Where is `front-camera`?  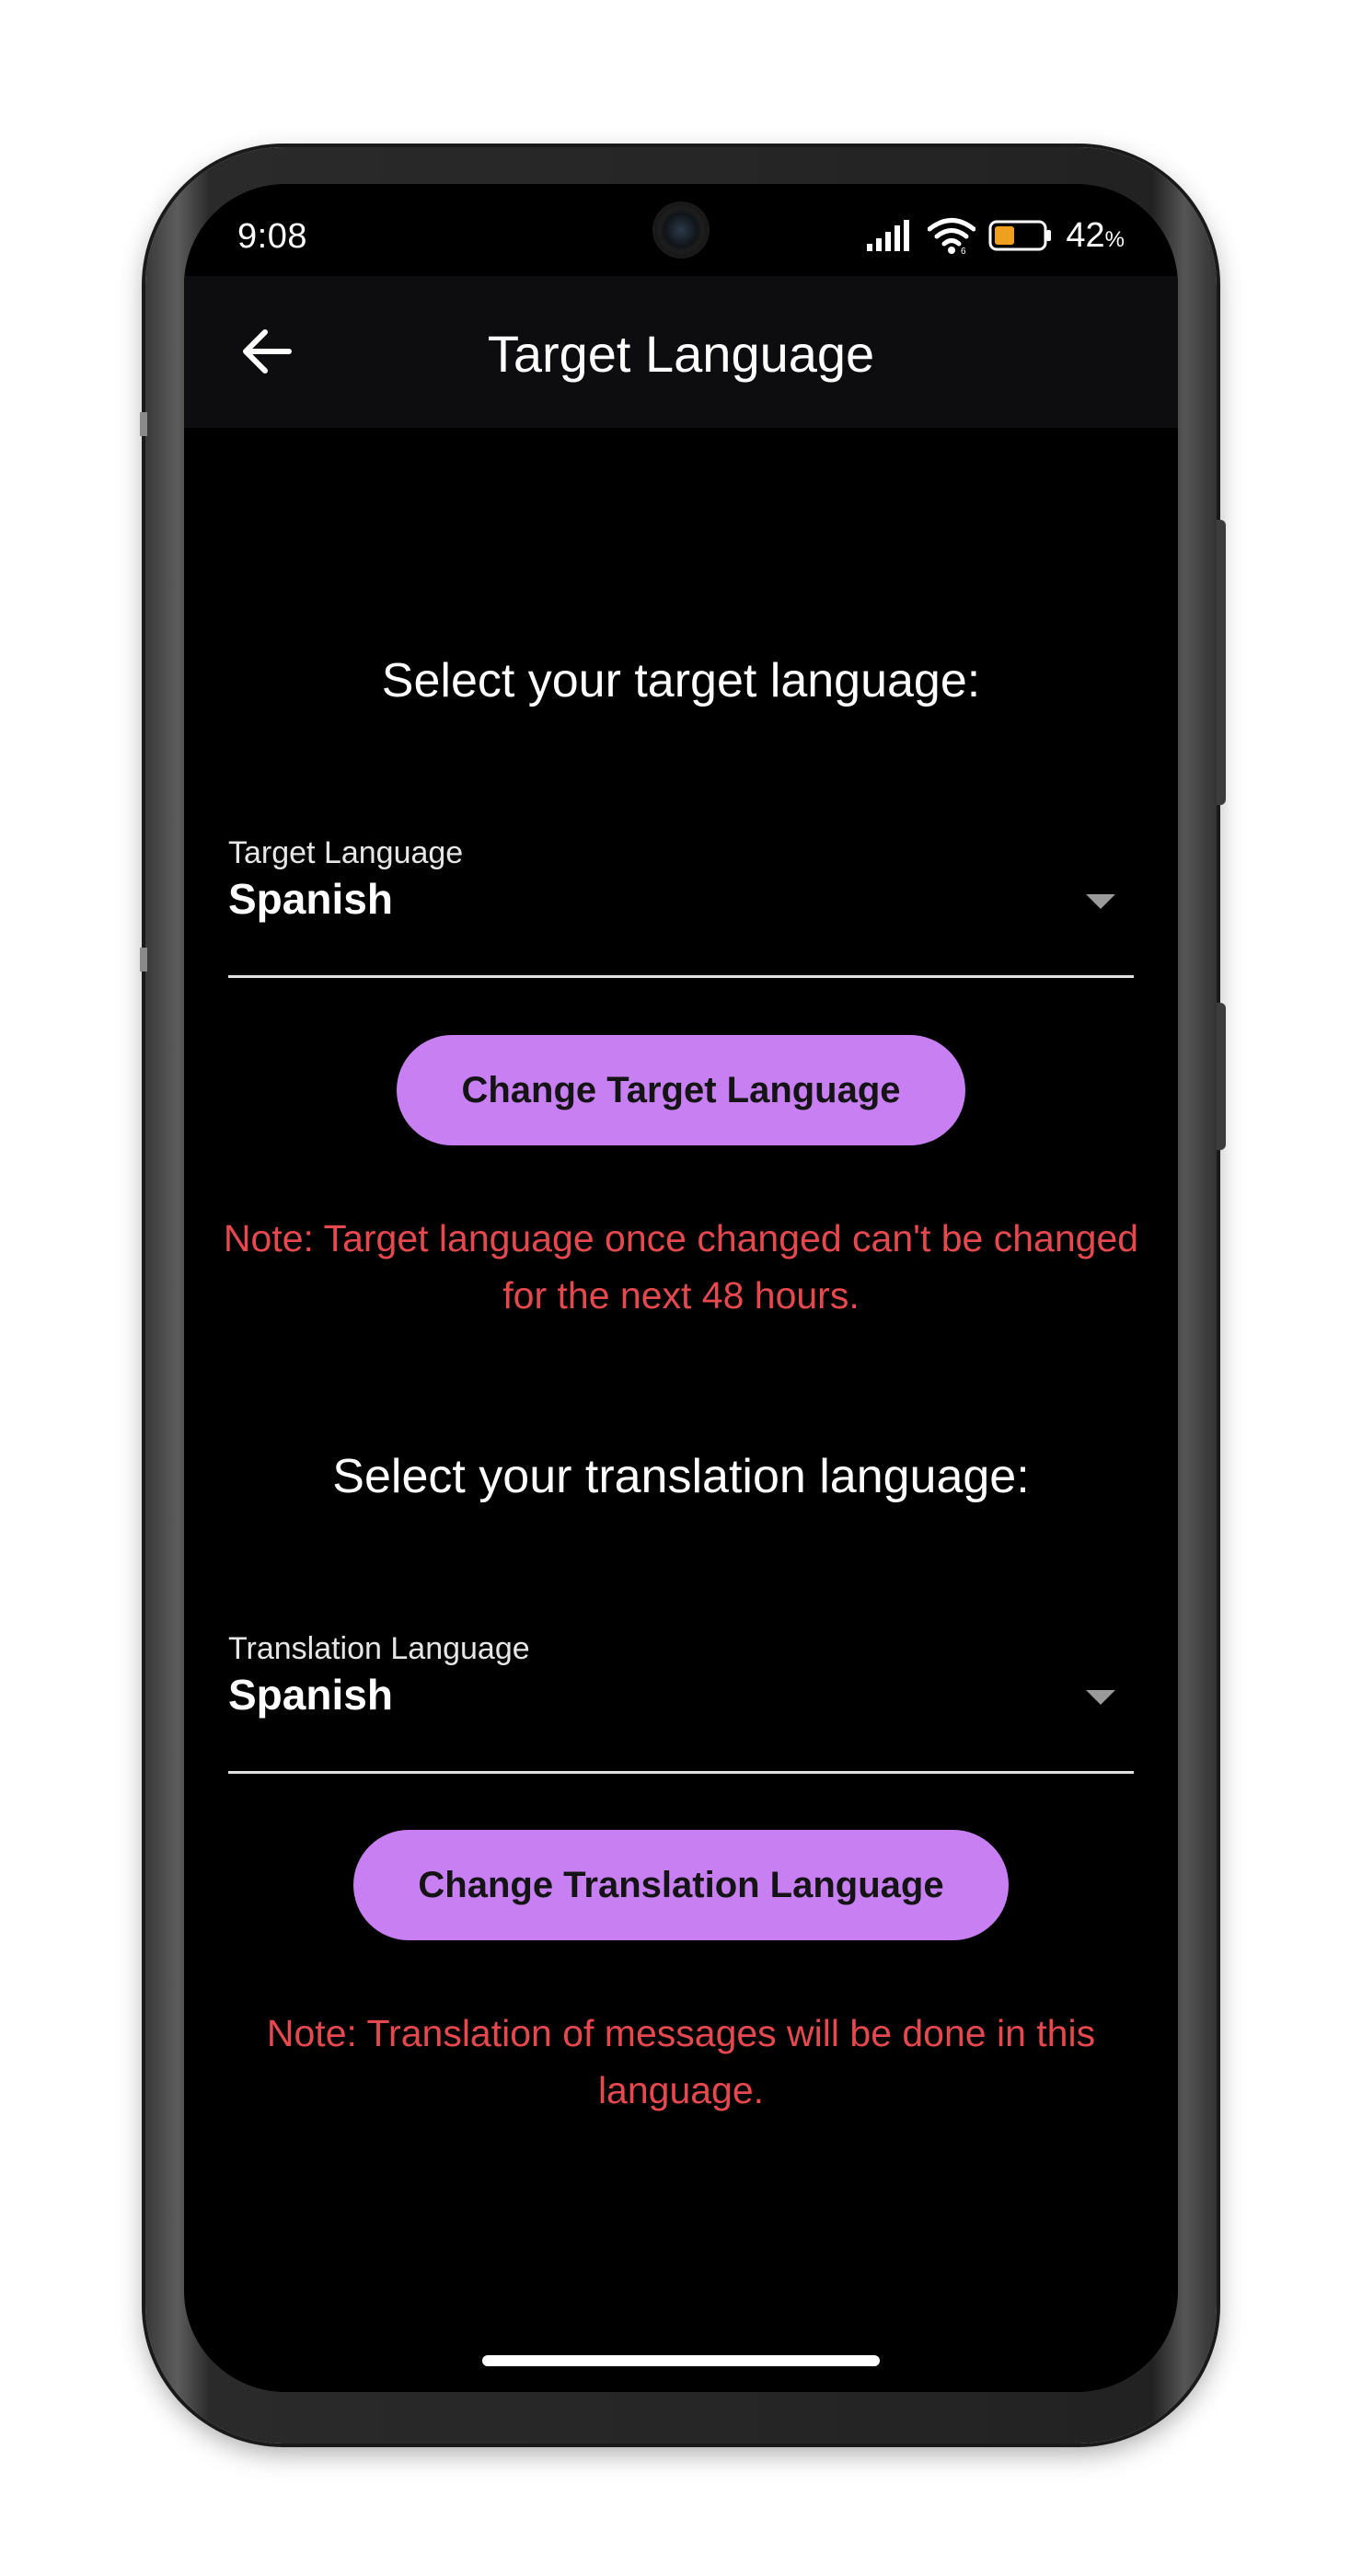
front-camera is located at coordinates (681, 230).